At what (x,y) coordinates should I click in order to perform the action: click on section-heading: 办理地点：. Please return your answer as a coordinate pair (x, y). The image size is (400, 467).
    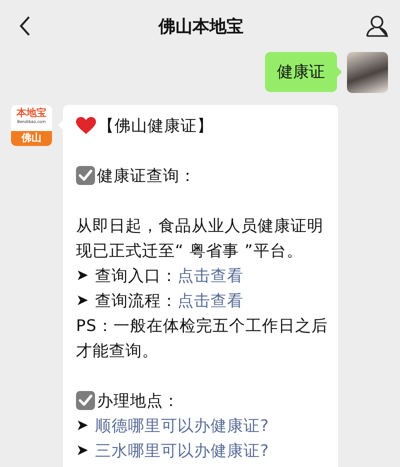
    Looking at the image, I should click on (138, 401).